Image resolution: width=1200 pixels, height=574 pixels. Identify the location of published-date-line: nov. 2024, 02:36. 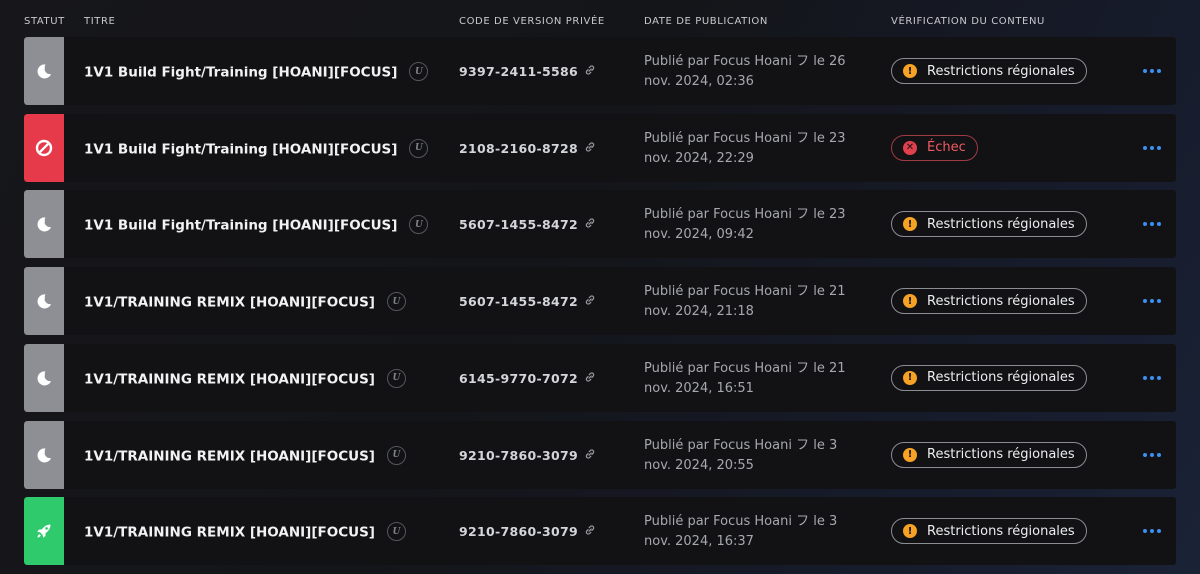
(699, 81).